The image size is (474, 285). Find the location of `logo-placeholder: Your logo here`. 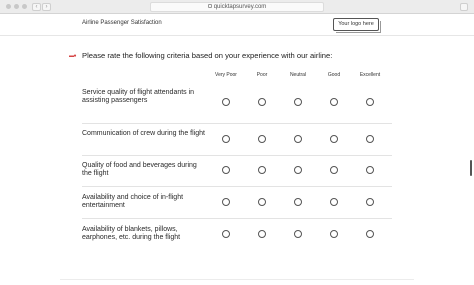

logo-placeholder: Your logo here is located at coordinates (357, 25).